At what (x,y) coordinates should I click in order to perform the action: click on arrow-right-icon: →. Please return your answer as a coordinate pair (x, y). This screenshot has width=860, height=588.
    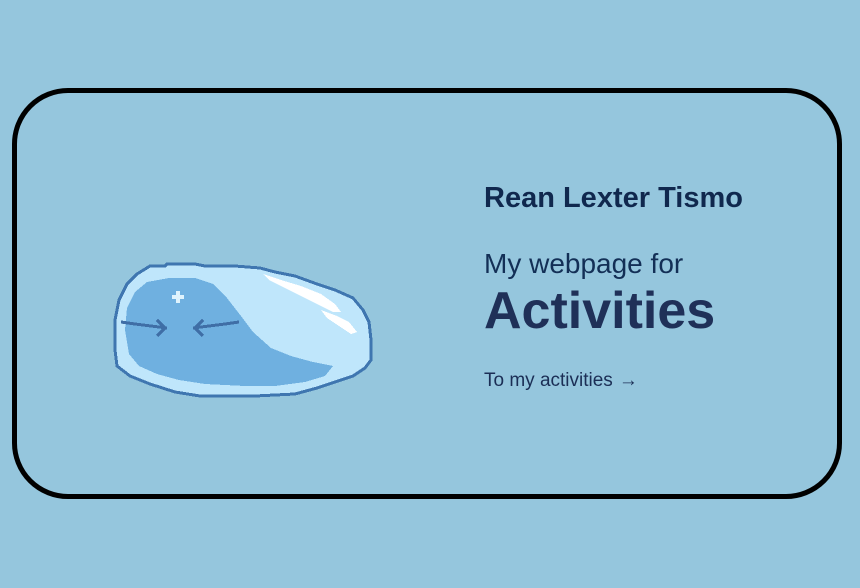
    Looking at the image, I should click on (628, 380).